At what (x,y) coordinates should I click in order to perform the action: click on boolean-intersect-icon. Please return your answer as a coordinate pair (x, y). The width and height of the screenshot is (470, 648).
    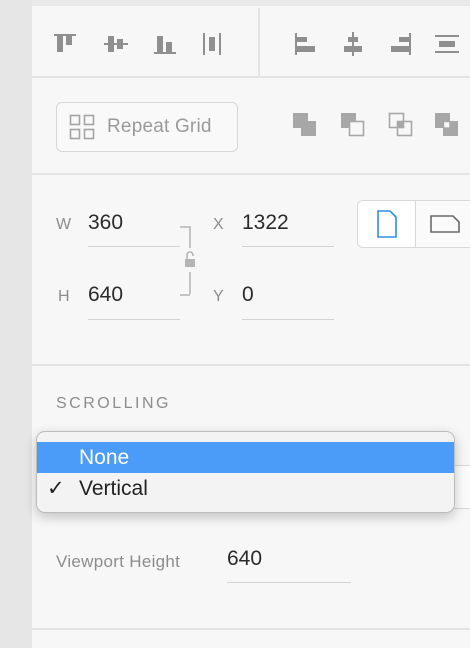
    Looking at the image, I should click on (400, 124).